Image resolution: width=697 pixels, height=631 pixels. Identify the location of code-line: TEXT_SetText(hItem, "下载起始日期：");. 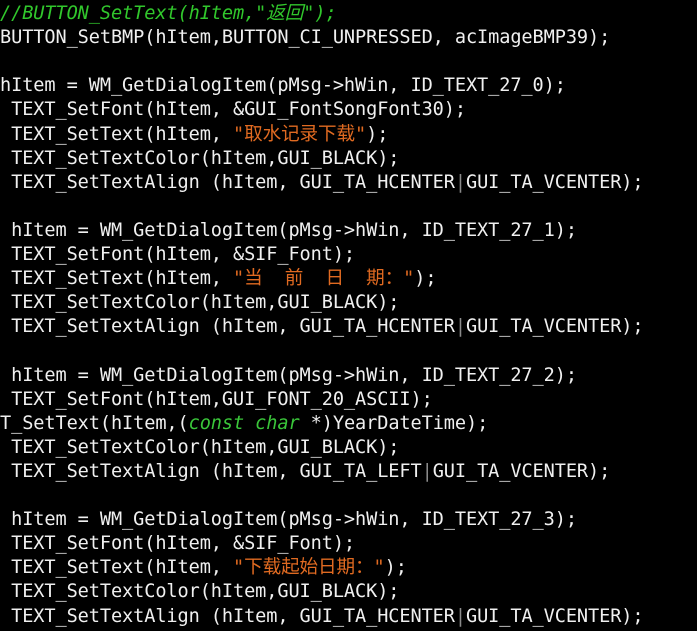
(203, 568).